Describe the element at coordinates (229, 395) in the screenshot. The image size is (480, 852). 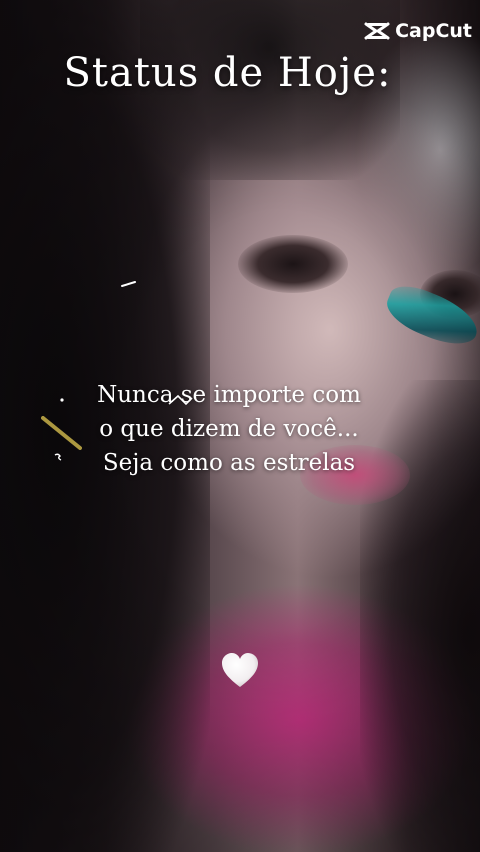
I see `quote-line-1: Nunca se importe com` at that location.